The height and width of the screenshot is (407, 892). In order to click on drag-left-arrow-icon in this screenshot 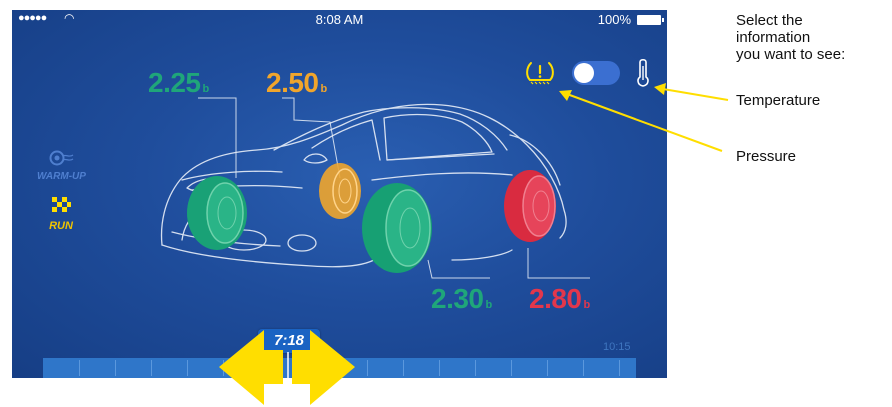, I will do `click(251, 367)`.